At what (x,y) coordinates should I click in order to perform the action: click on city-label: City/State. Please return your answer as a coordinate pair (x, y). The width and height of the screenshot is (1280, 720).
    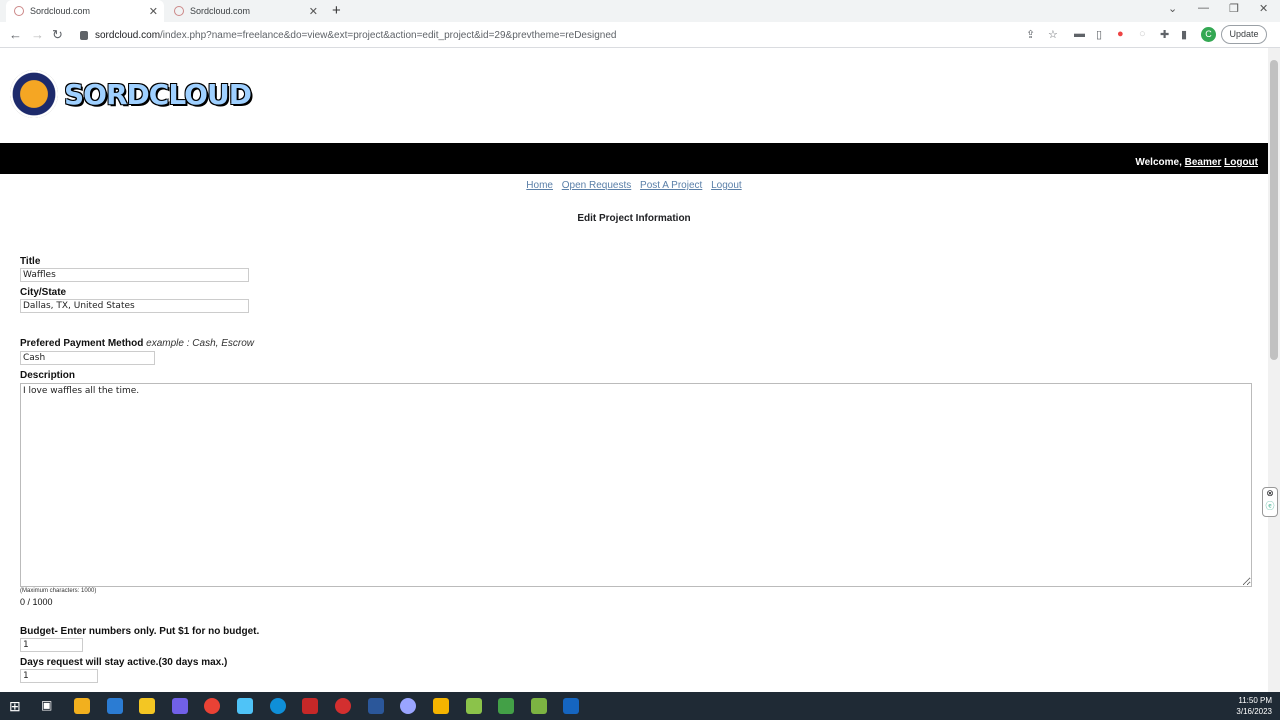
    Looking at the image, I should click on (43, 292).